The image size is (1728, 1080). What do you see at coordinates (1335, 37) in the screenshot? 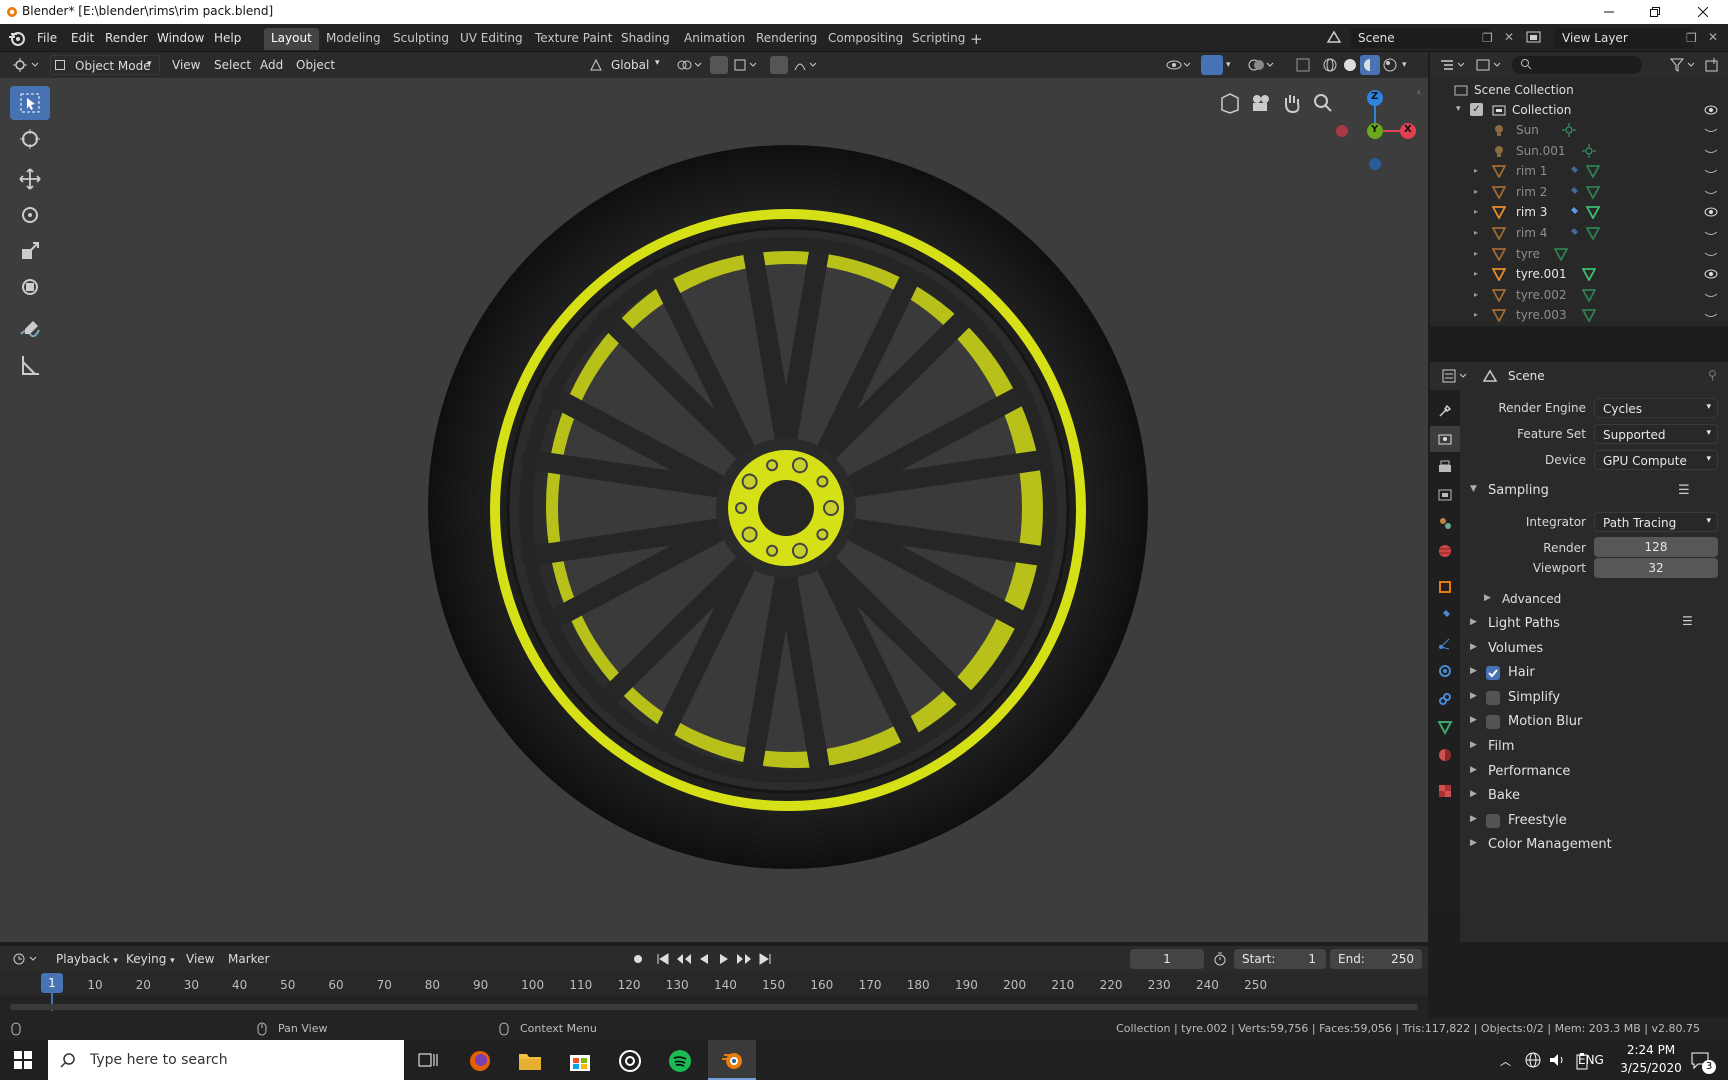
I see `scene-icon` at bounding box center [1335, 37].